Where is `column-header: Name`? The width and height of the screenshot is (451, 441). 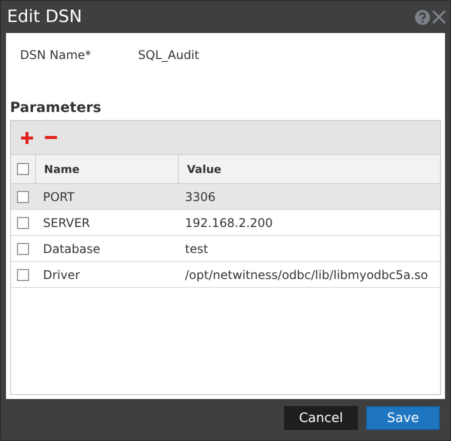
column-header: Name is located at coordinates (107, 169).